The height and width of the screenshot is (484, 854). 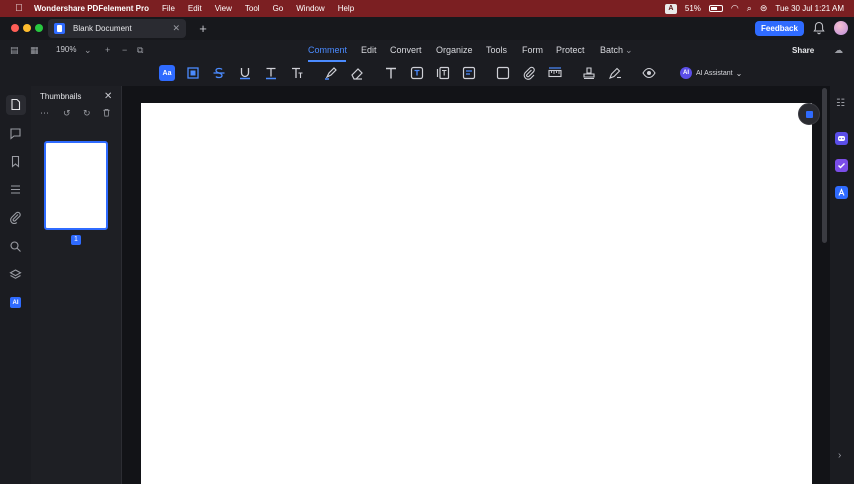 What do you see at coordinates (417, 73) in the screenshot?
I see `typewriter-tool-icon` at bounding box center [417, 73].